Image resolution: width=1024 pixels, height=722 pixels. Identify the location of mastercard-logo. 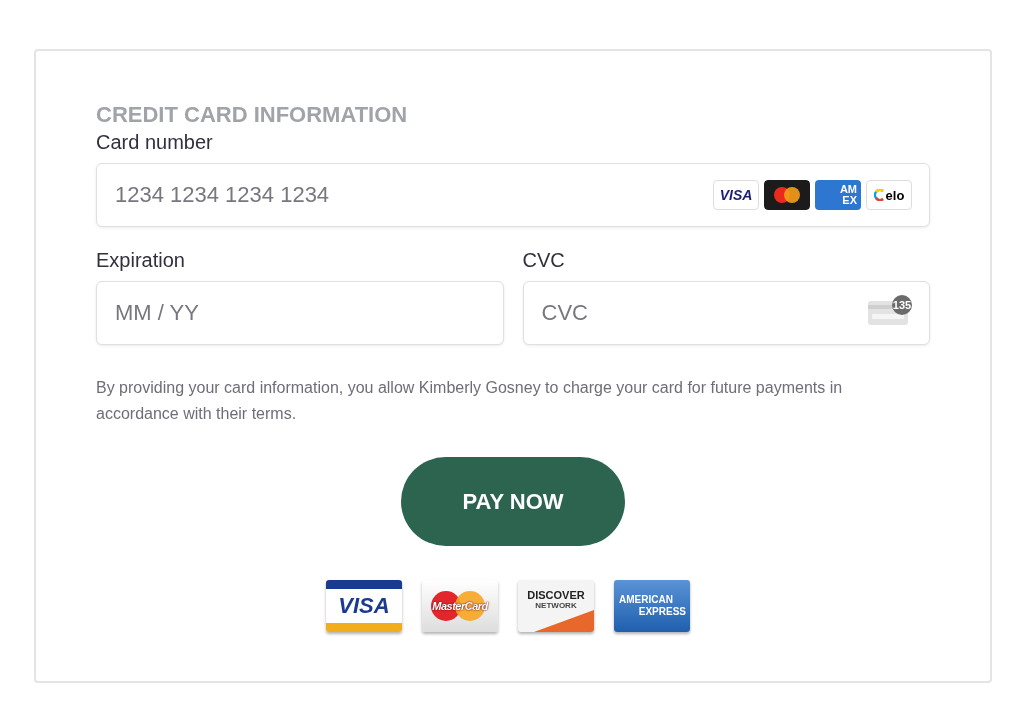
(787, 195).